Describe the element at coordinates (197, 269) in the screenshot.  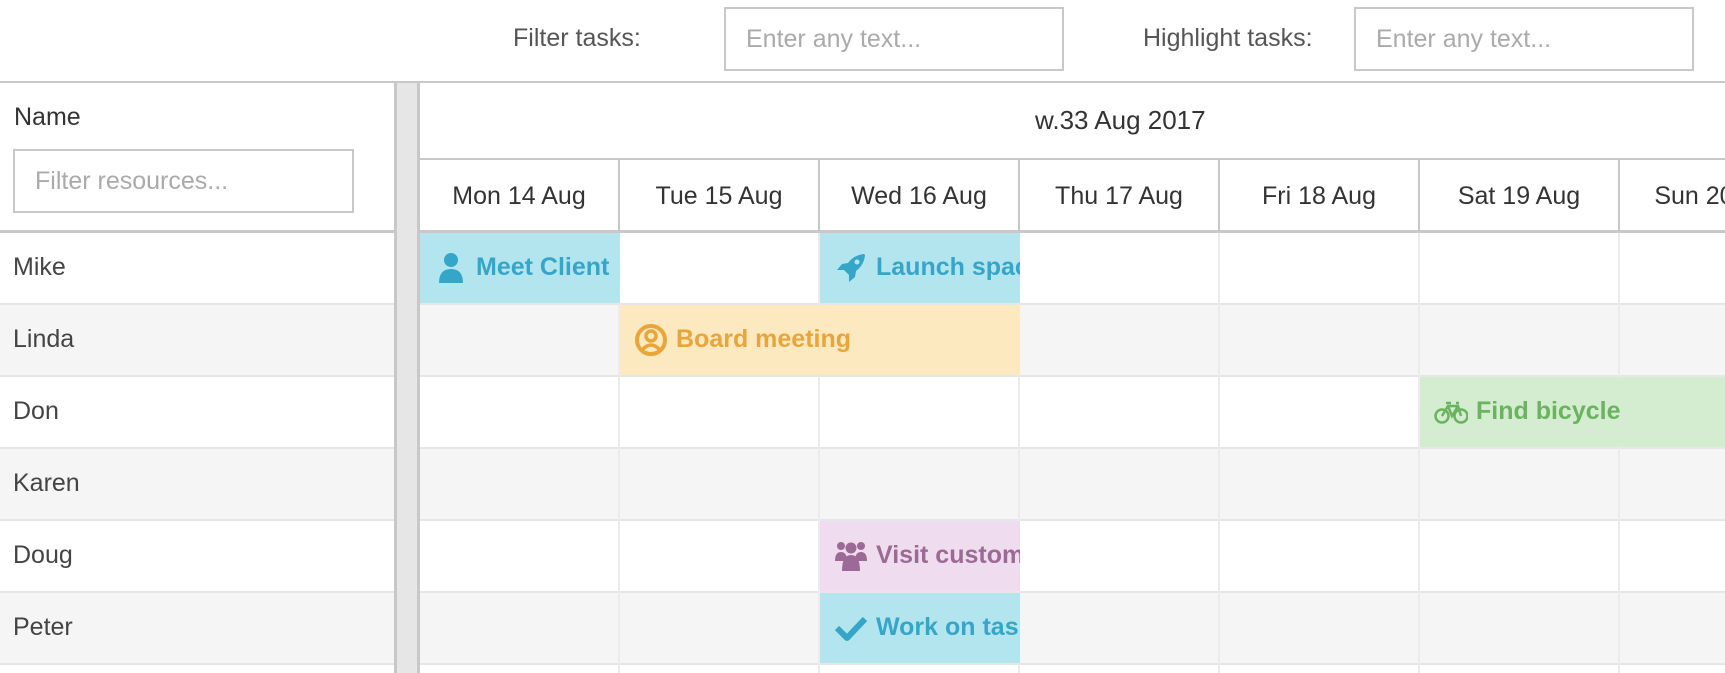
I see `resource-row: Mike` at that location.